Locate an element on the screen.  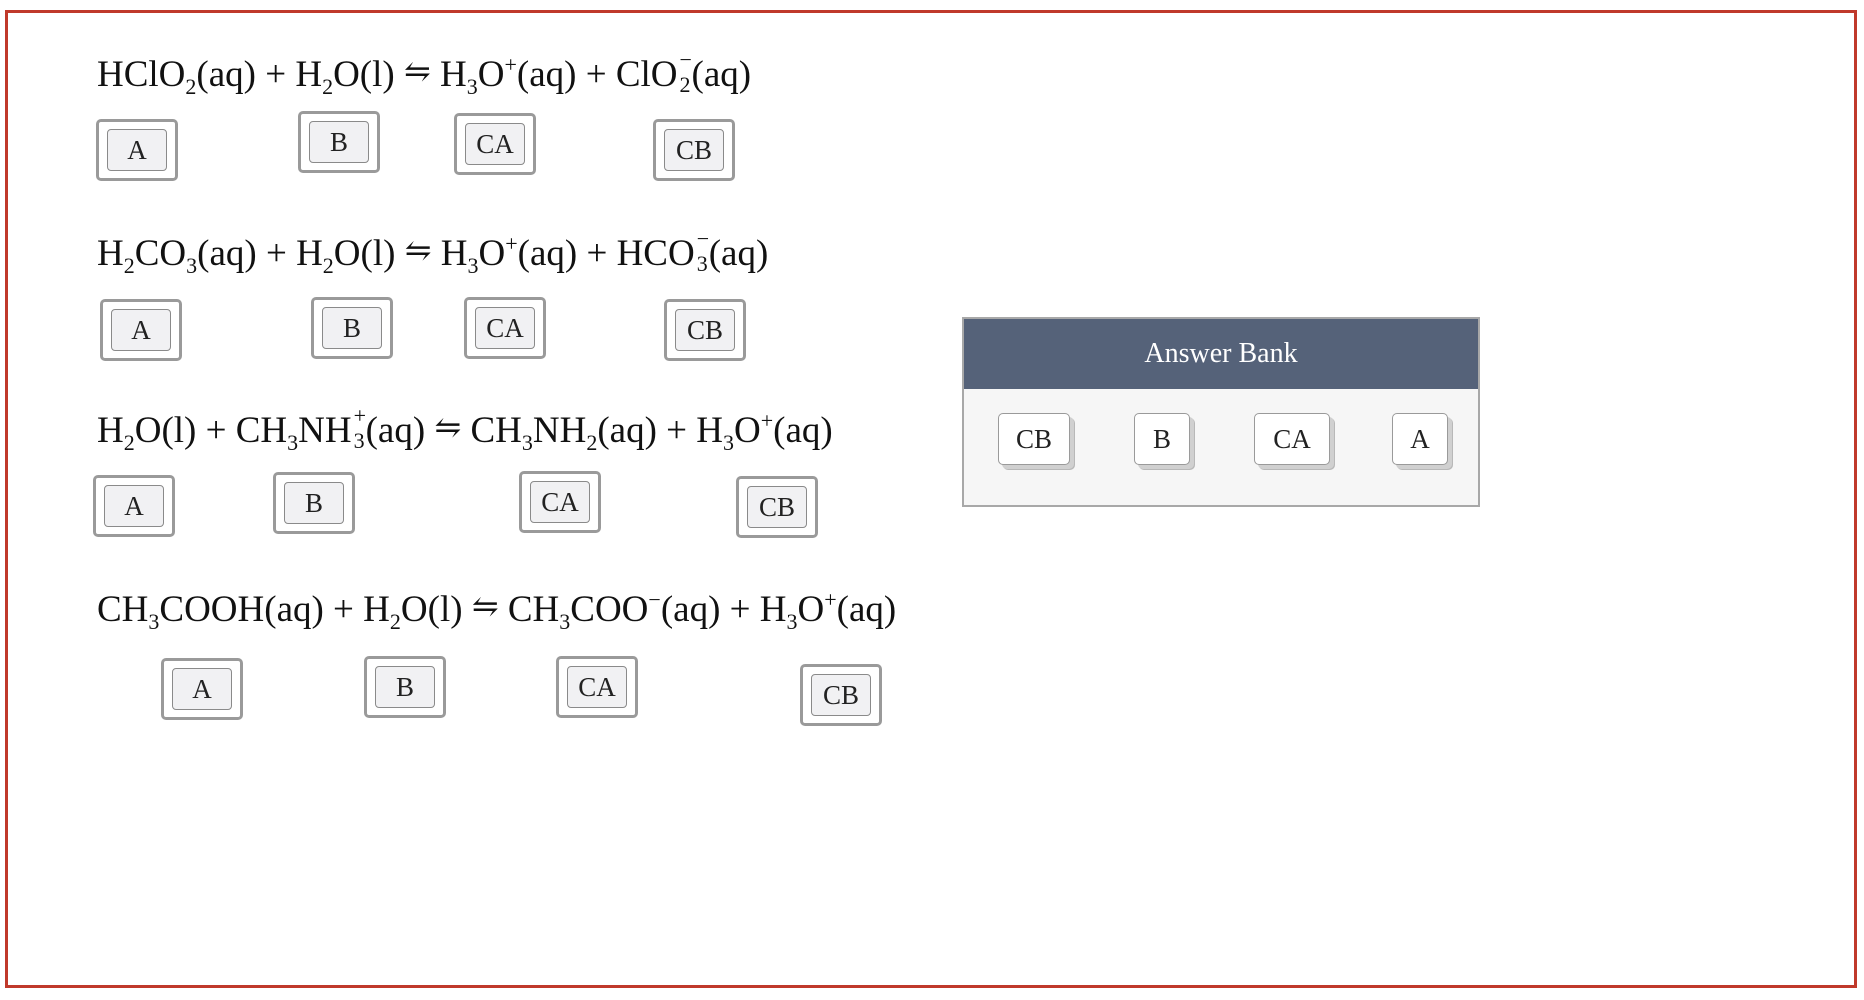
drop-target-eq3-3: CA is located at coordinates (560, 502).